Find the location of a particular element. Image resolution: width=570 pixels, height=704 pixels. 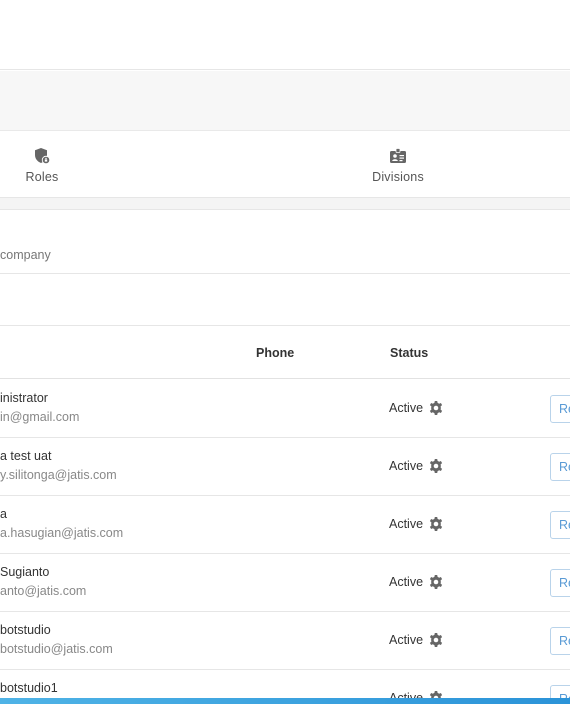

user-email: y.silitonga@jatis.com is located at coordinates (58, 475).